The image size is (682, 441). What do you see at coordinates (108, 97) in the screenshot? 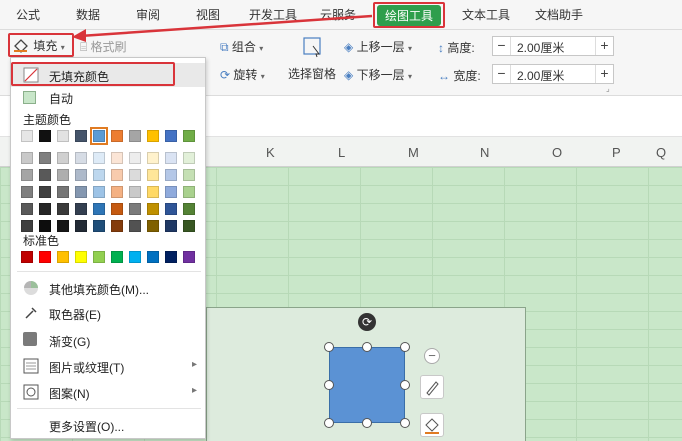
I see `auto-fill-option: 自动` at bounding box center [108, 97].